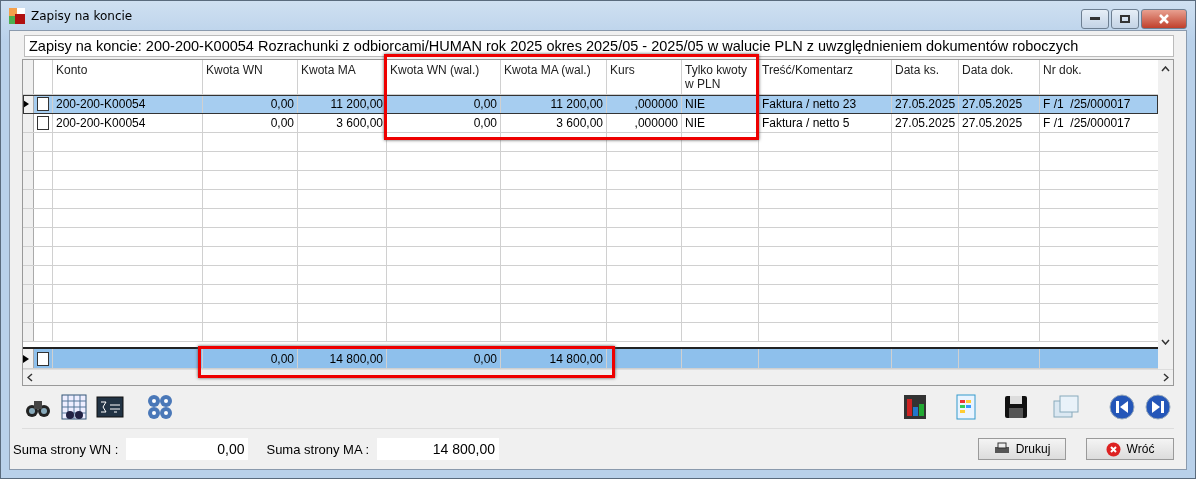  Describe the element at coordinates (1158, 407) in the screenshot. I see `last-record-icon` at that location.